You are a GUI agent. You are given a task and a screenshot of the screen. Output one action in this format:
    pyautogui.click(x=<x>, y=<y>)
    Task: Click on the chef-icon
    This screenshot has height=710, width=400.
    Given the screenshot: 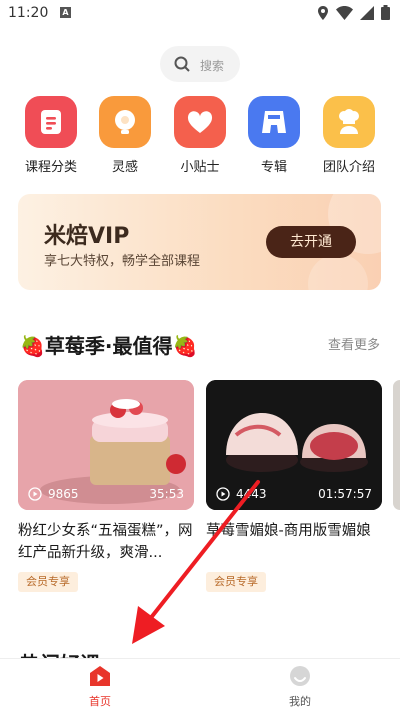 What is the action you would take?
    pyautogui.click(x=349, y=122)
    